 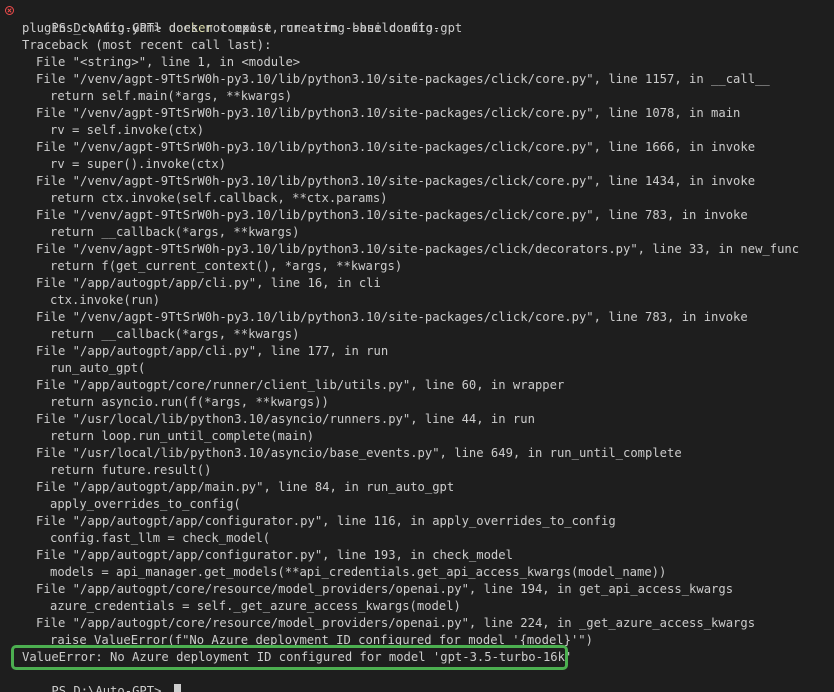 What do you see at coordinates (127, 130) in the screenshot?
I see `output-line: rv = self.invoke(ctx)` at bounding box center [127, 130].